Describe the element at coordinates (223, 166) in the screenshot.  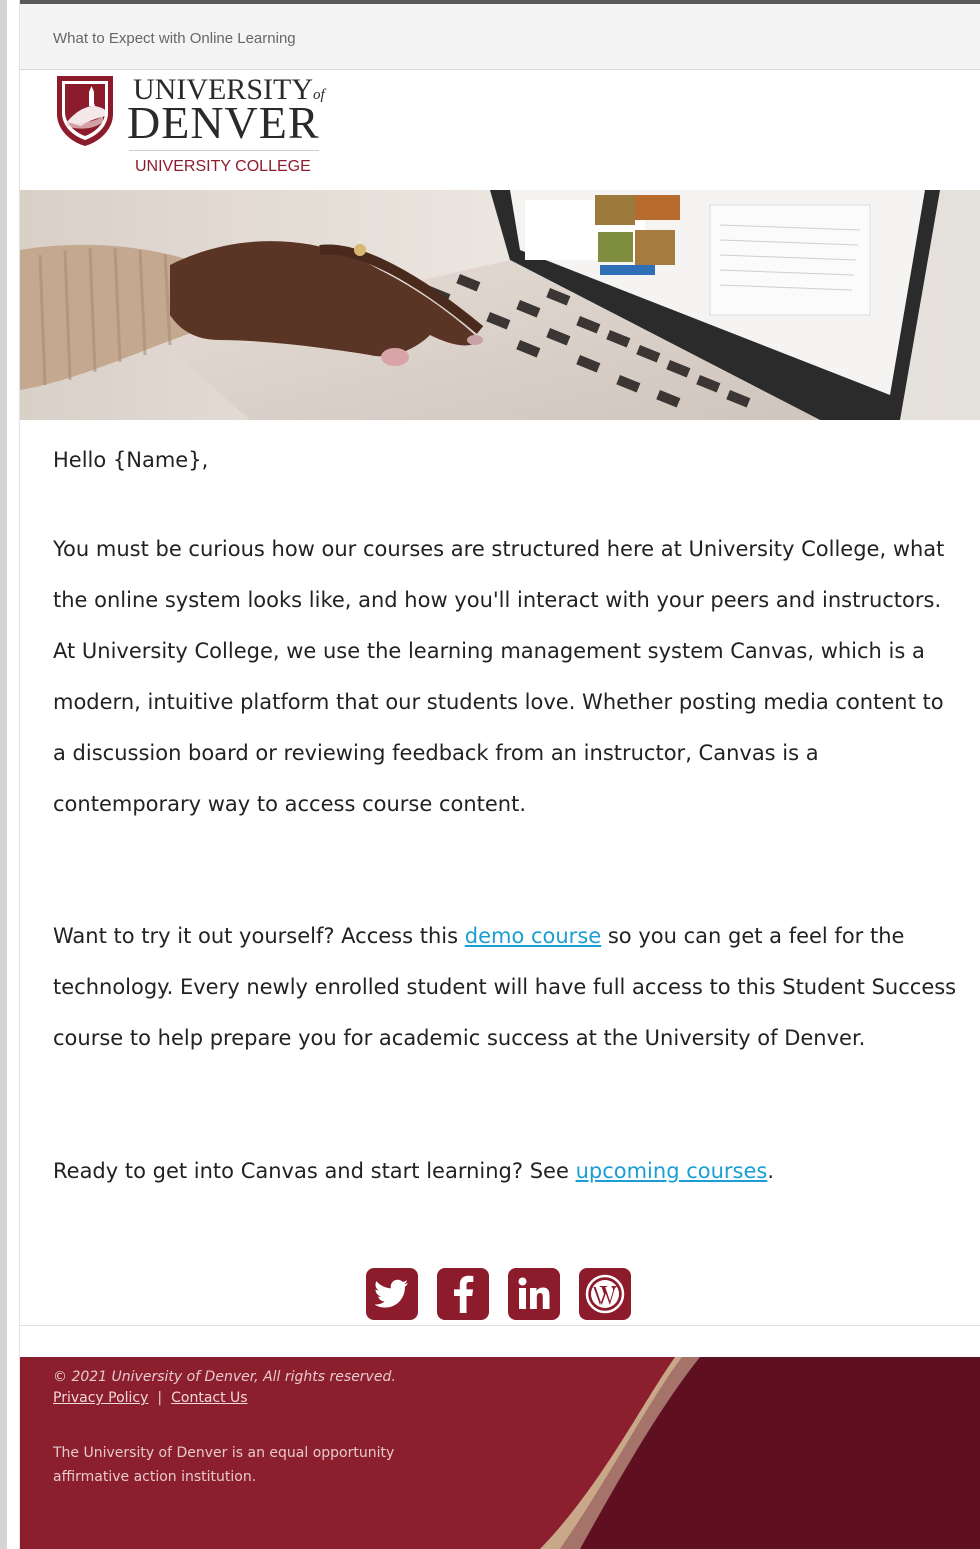
I see `logo-college-text: UNIVERSITY COLLEGE` at that location.